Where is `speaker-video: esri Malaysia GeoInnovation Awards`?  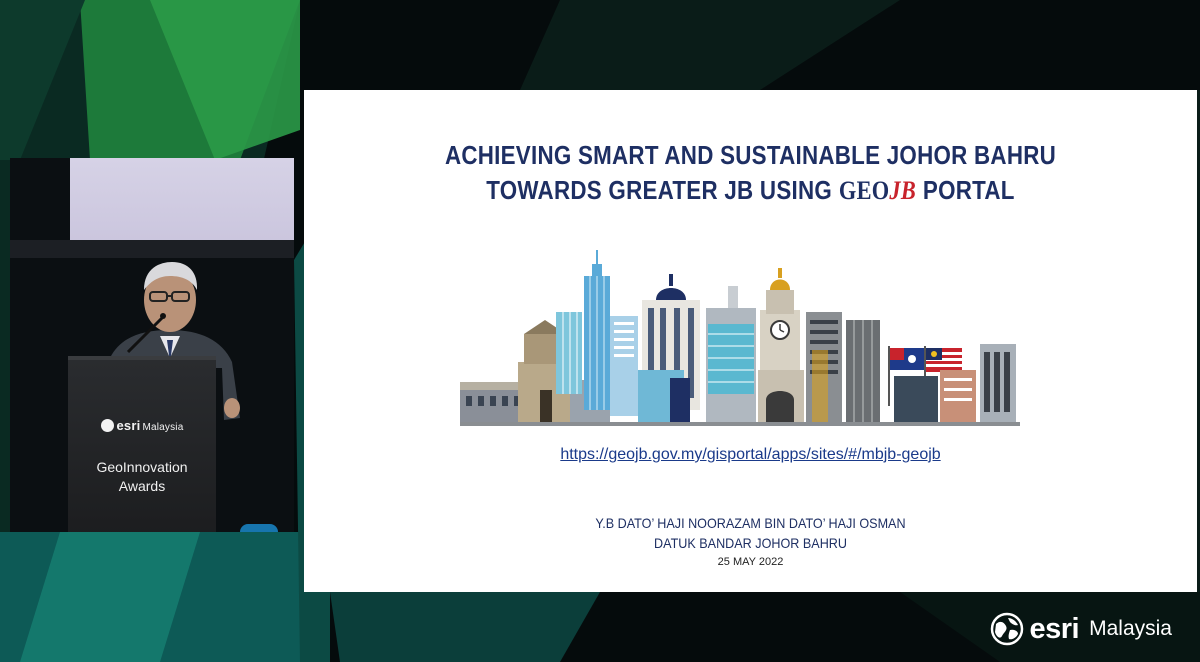 speaker-video: esri Malaysia GeoInnovation Awards is located at coordinates (152, 345).